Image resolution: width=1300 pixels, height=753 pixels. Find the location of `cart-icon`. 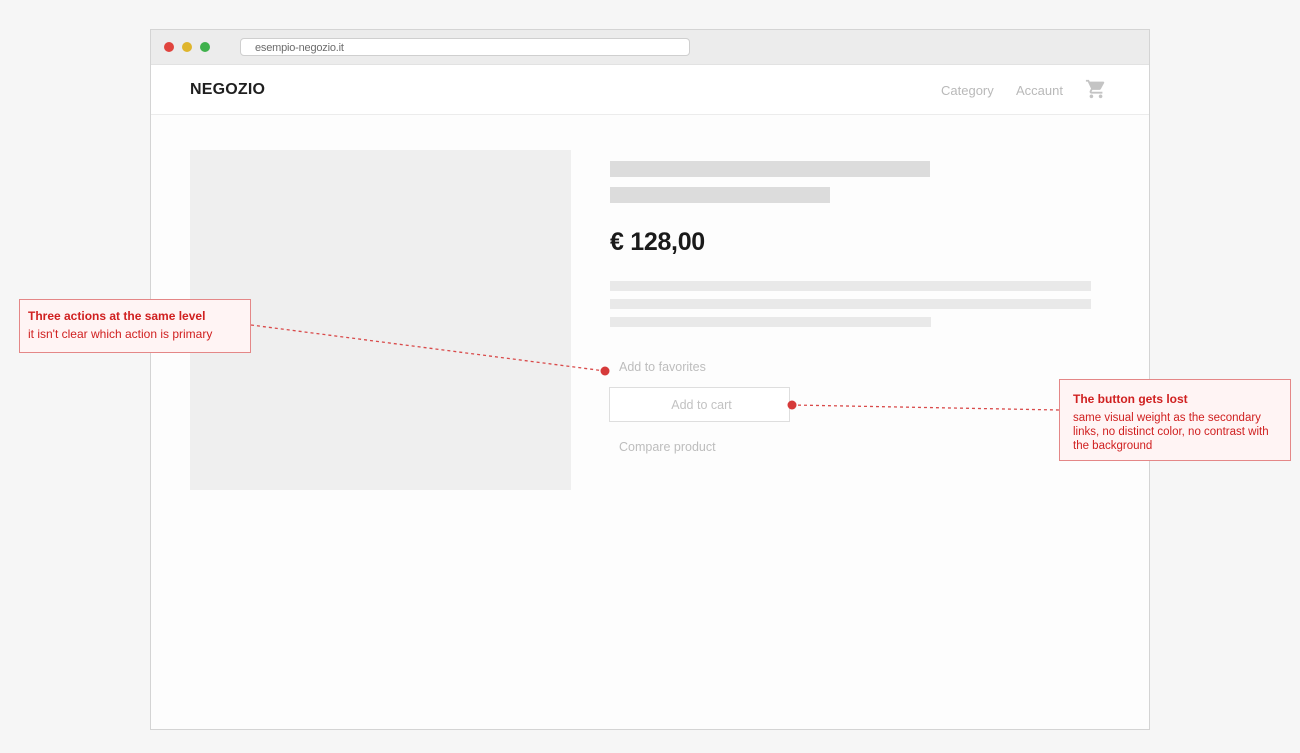

cart-icon is located at coordinates (1096, 89).